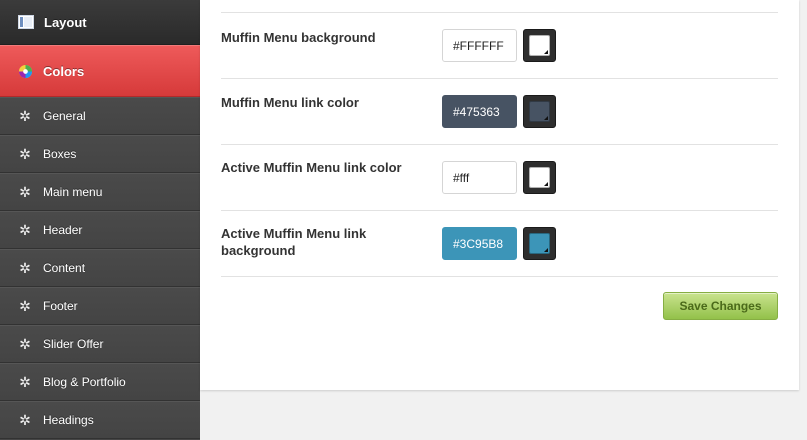 The image size is (807, 440). Describe the element at coordinates (290, 102) in the screenshot. I see `setting-label: Muffin Menu link color` at that location.